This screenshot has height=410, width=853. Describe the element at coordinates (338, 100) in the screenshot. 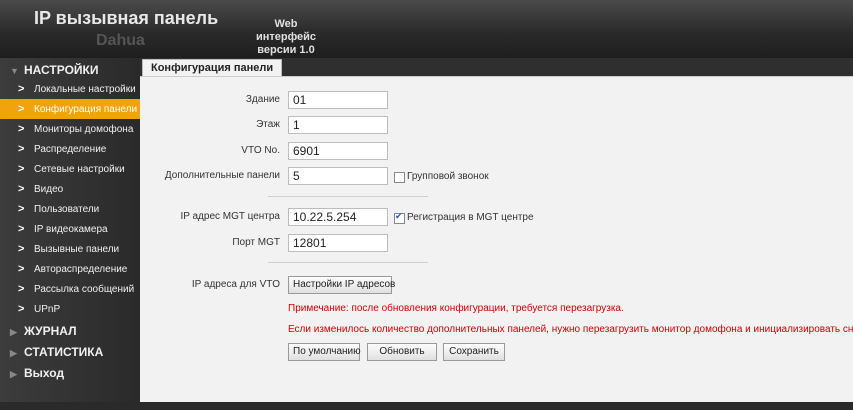

I see `building-input` at that location.